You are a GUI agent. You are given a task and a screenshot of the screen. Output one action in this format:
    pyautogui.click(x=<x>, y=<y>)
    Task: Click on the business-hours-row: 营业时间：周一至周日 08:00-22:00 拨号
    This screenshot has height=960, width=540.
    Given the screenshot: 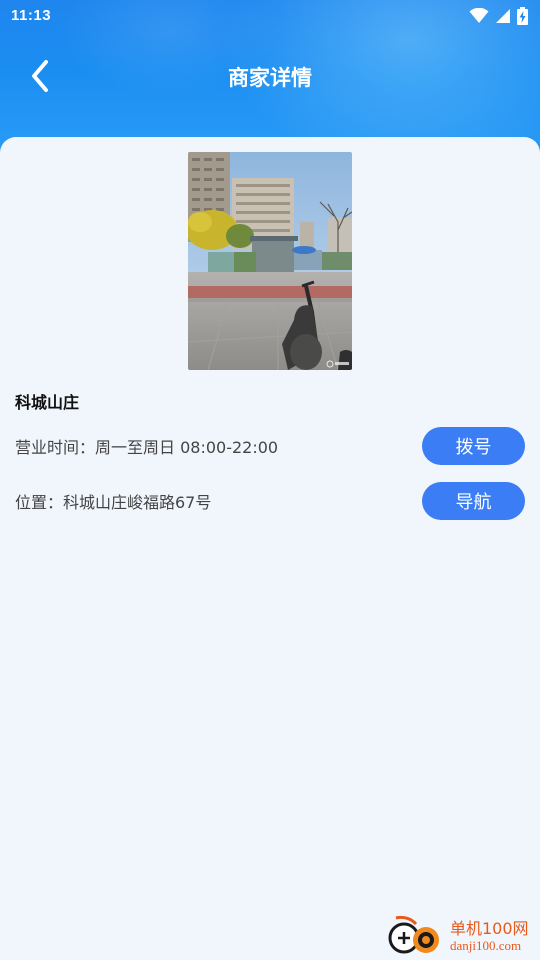 What is the action you would take?
    pyautogui.click(x=270, y=446)
    